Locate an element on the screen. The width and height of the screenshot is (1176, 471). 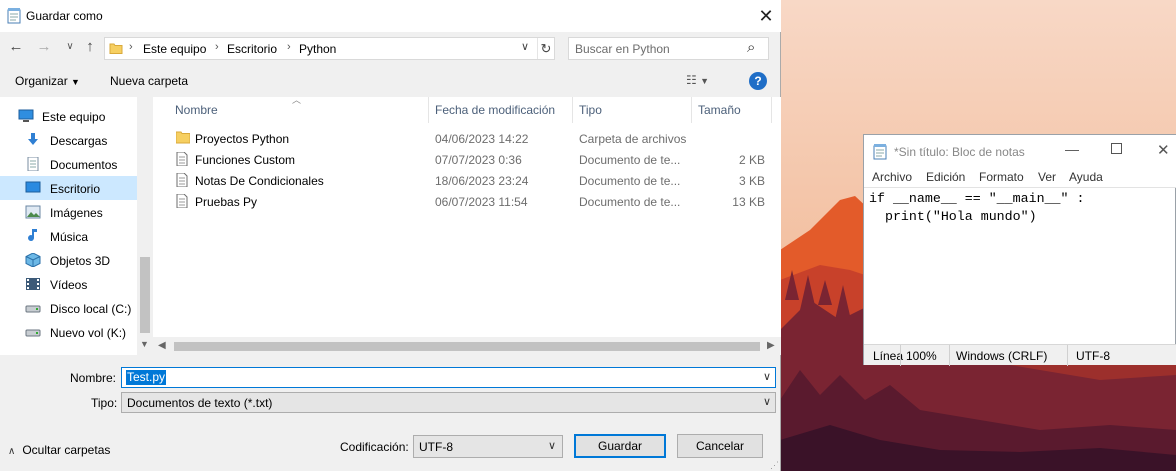
up-arrow-icon: ↑ is located at coordinates (90, 47).